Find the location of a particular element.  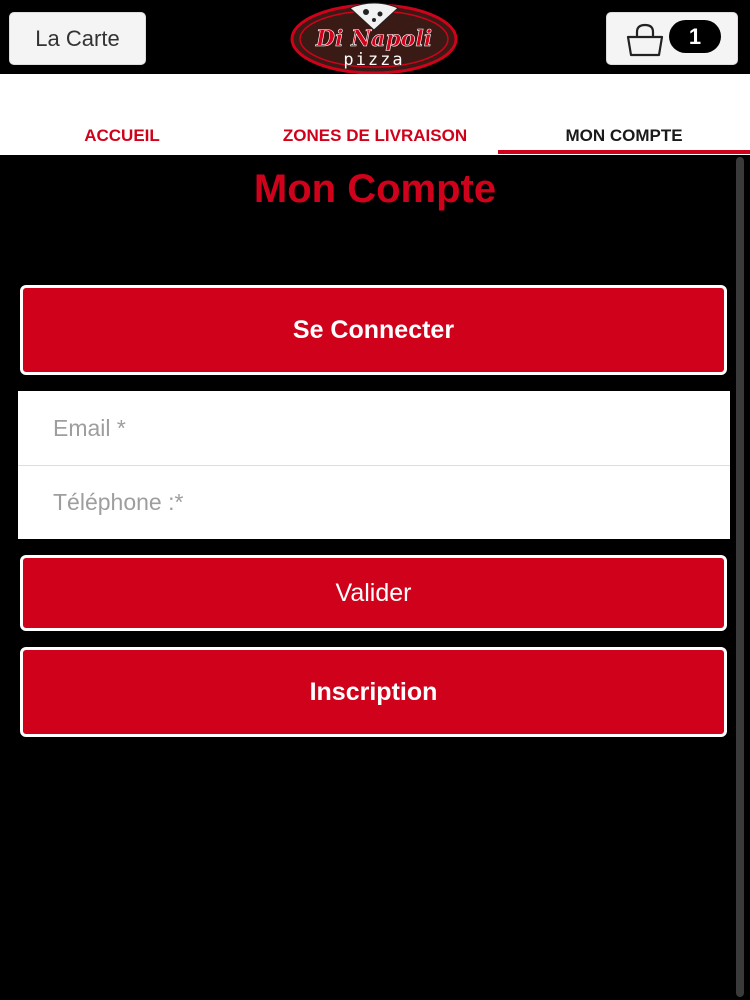

email-field: Email * is located at coordinates (374, 428).